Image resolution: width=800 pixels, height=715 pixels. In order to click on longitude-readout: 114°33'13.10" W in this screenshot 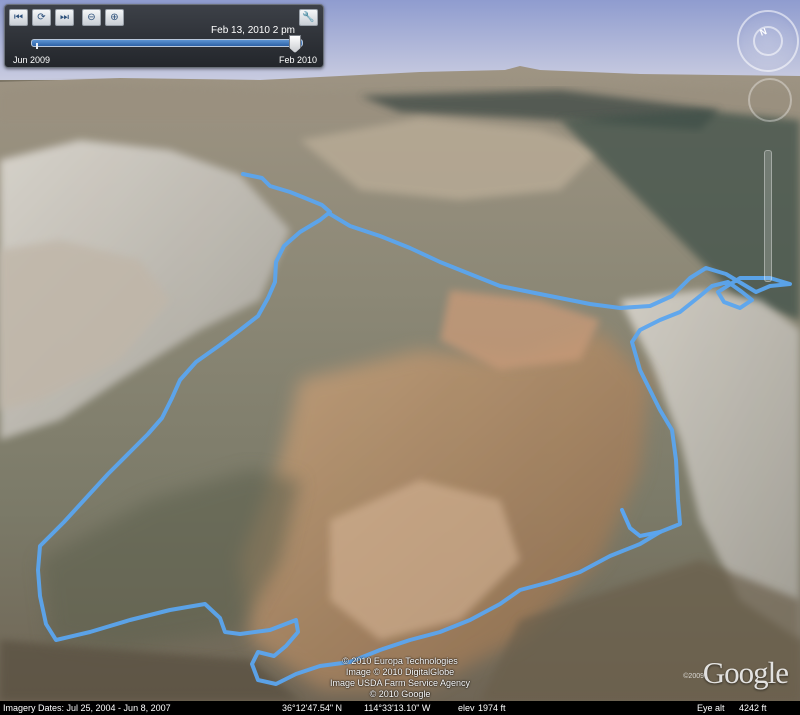, I will do `click(397, 708)`.